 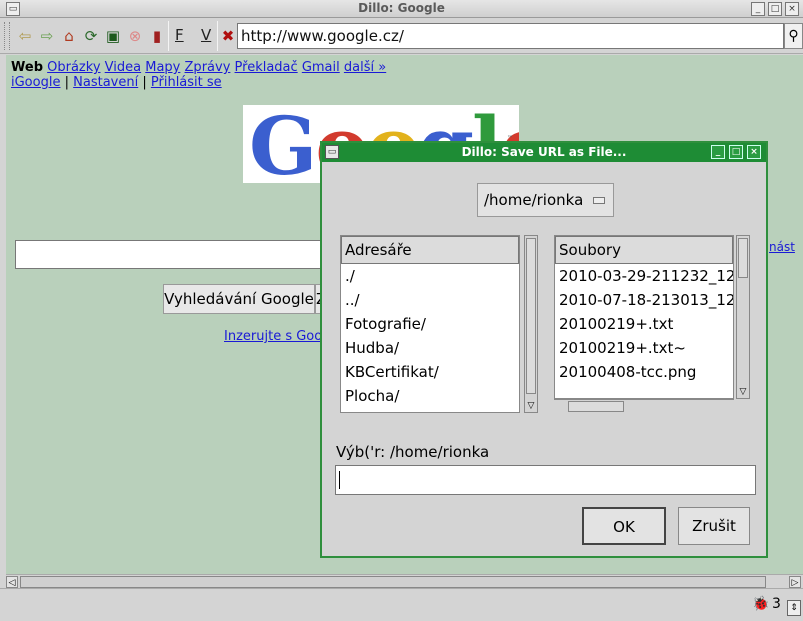 I want to click on bookmarks-icon: ▮, so click(x=157, y=36).